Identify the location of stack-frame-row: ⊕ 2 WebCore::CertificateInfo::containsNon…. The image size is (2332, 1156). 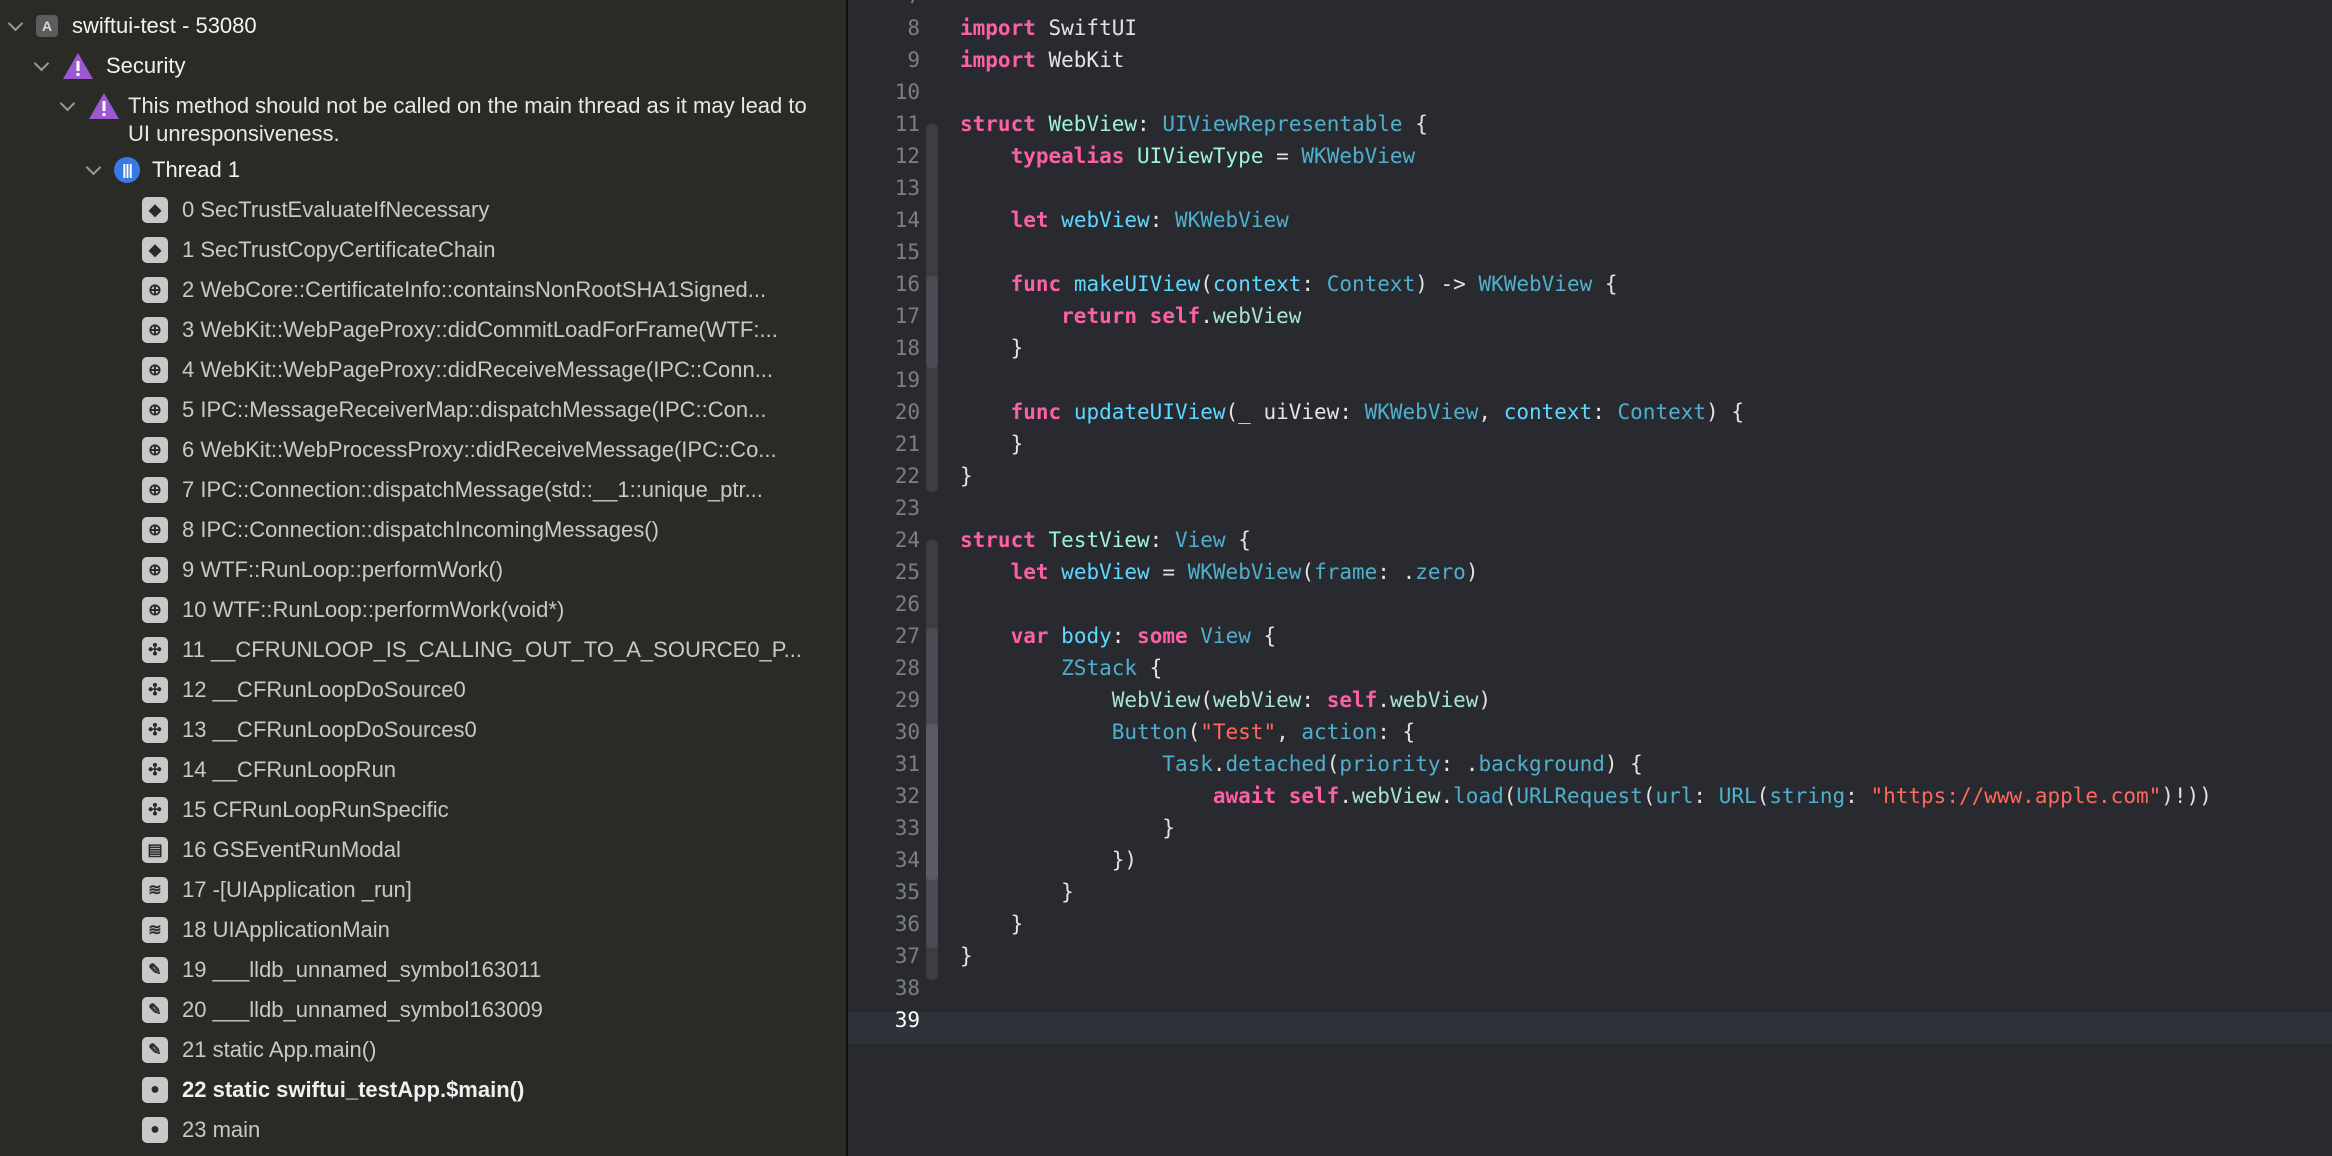
(454, 290).